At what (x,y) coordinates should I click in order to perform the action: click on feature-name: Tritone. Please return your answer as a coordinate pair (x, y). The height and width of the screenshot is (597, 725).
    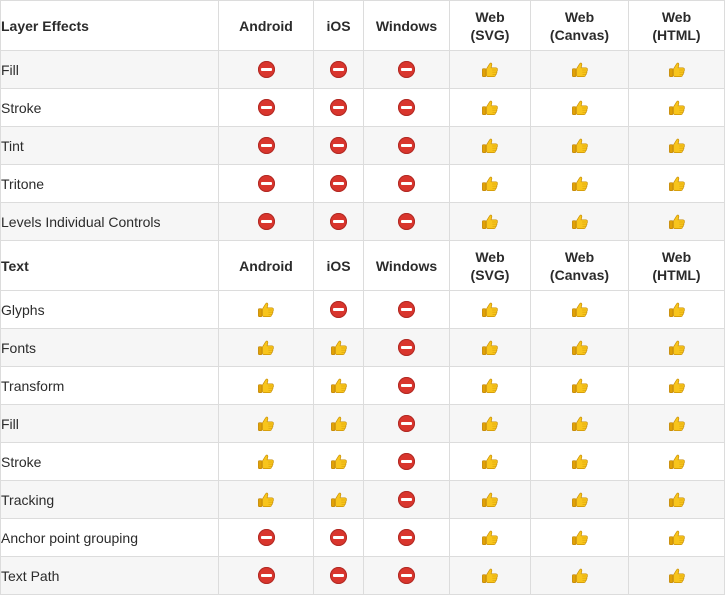
    Looking at the image, I should click on (109, 183).